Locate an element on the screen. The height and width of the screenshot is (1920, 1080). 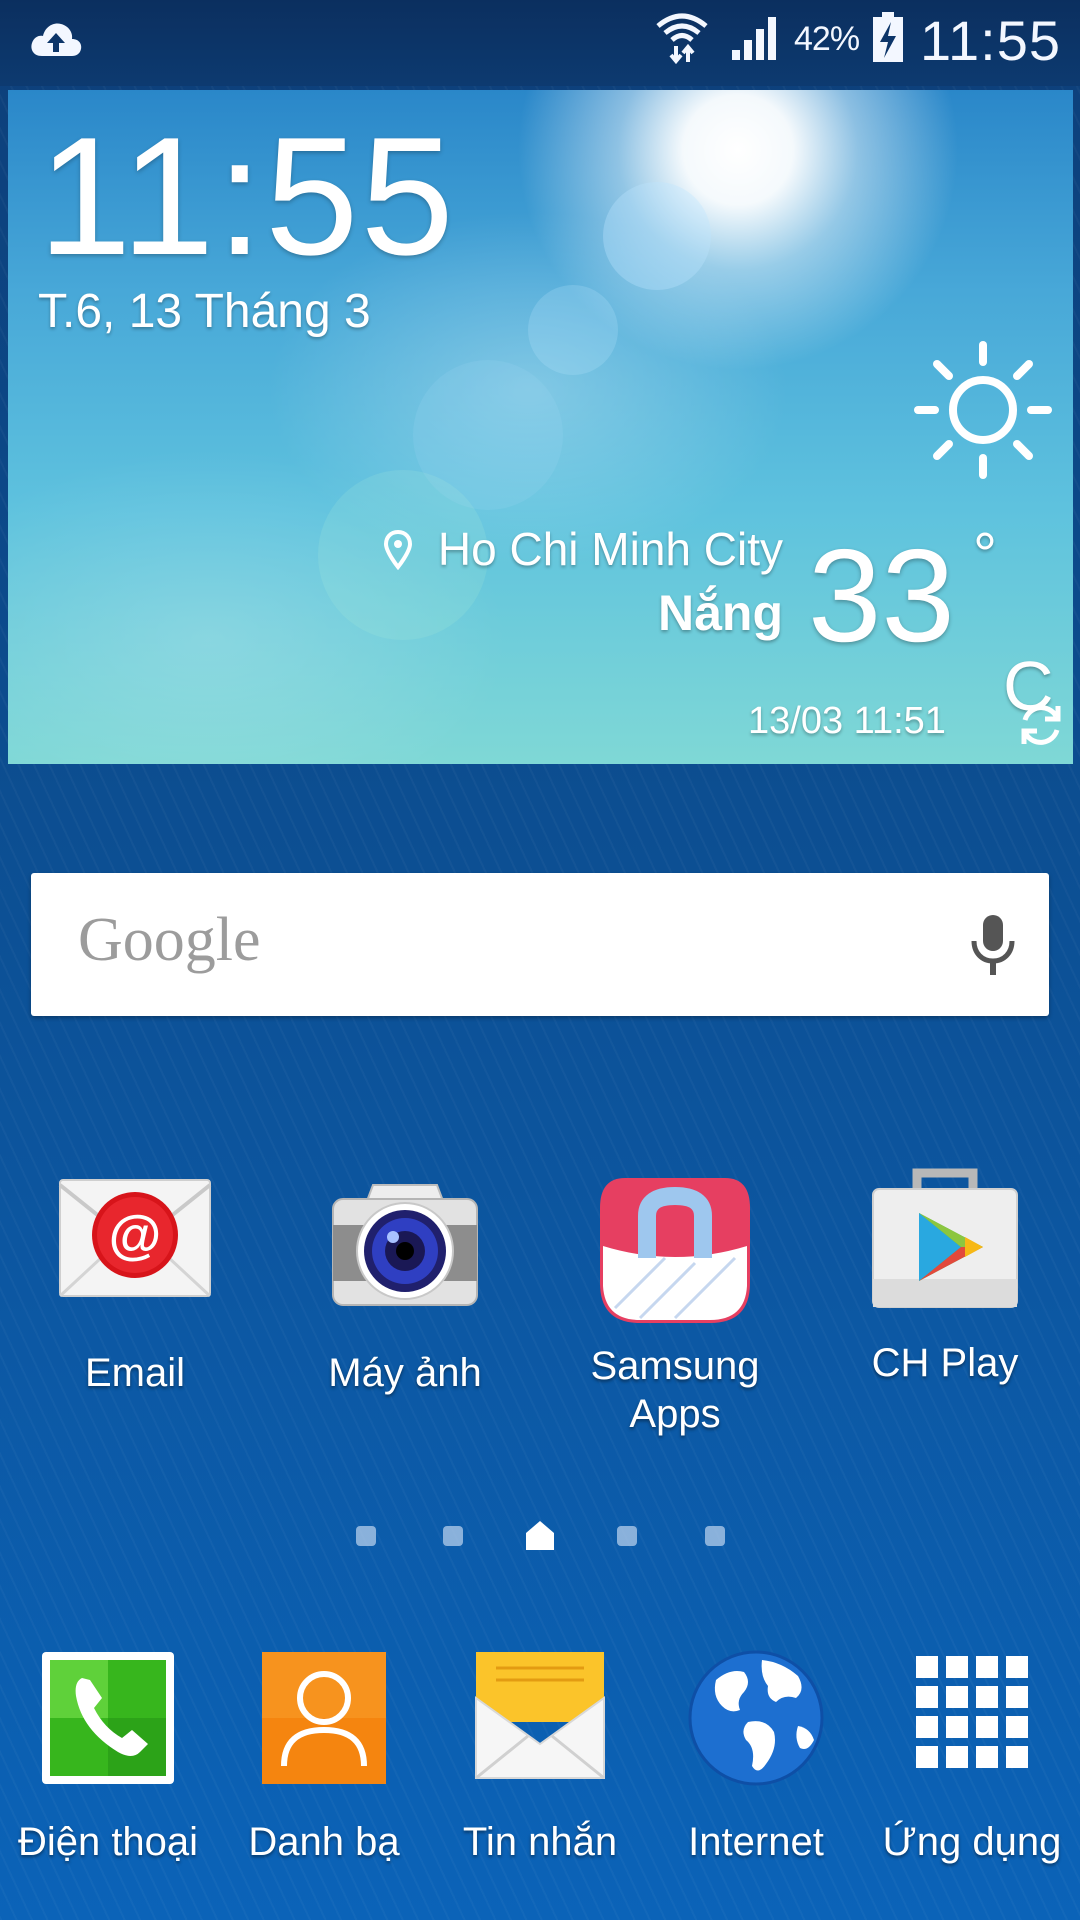
refresh-icon is located at coordinates (1041, 725).